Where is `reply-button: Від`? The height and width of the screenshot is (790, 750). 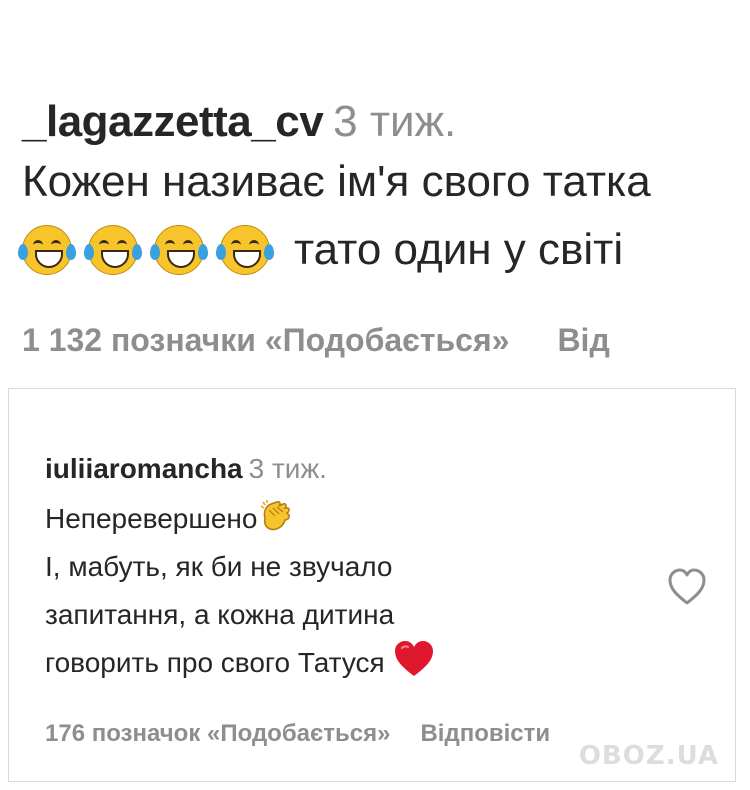 reply-button: Від is located at coordinates (583, 340).